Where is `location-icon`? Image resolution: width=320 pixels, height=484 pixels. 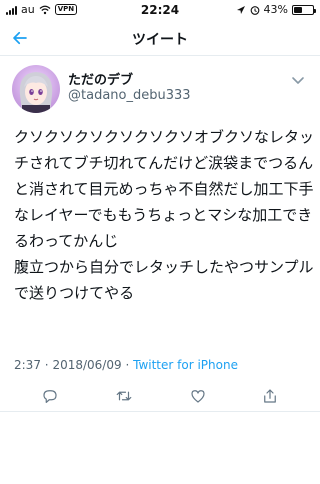
location-icon is located at coordinates (240, 9).